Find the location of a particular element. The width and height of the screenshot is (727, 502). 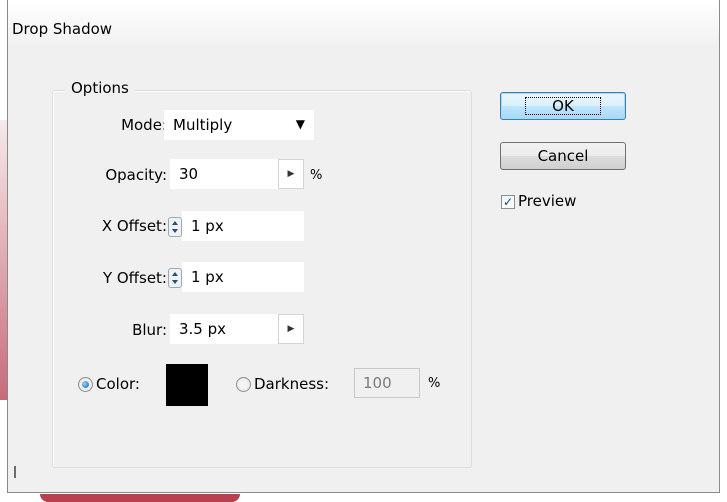

chevron-down-icon: ▼ is located at coordinates (300, 124).